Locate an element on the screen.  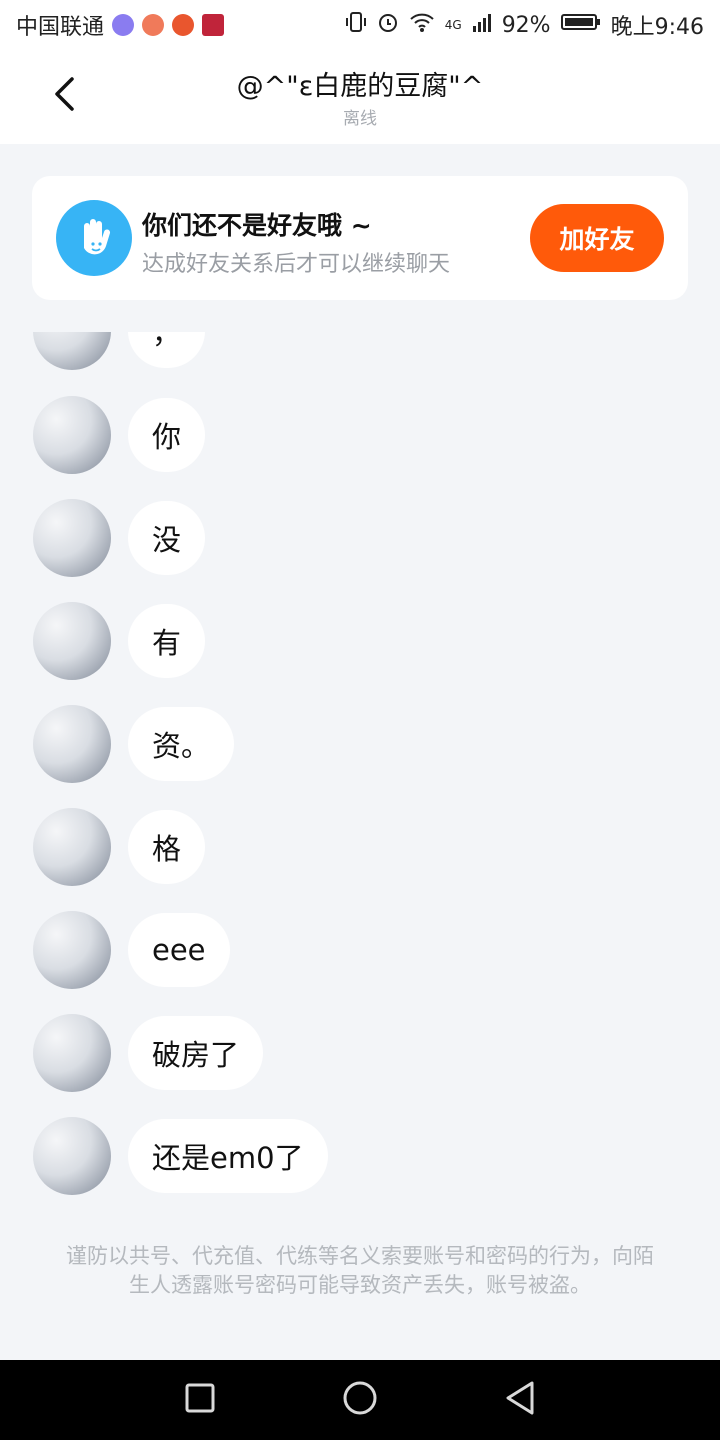
battery-percent: 92% is located at coordinates (526, 25).